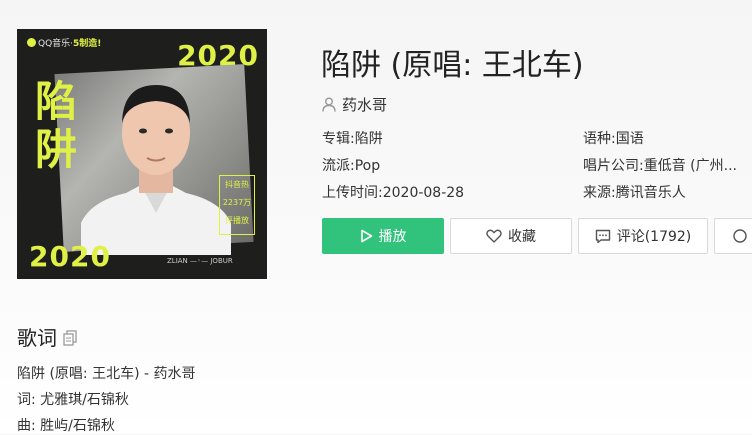 The height and width of the screenshot is (435, 752). I want to click on language-label: 语种:, so click(599, 139).